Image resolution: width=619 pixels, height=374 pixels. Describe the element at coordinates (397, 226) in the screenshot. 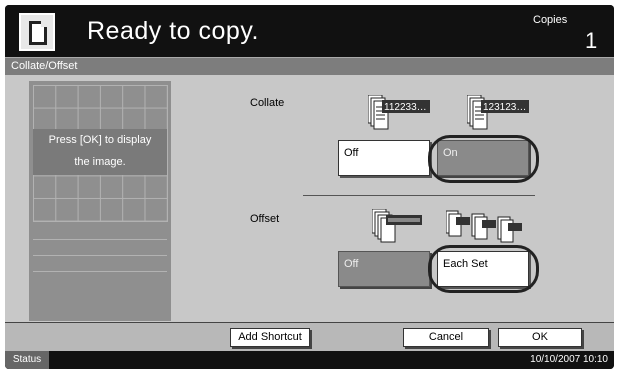

I see `offset-off-stack-icon` at that location.